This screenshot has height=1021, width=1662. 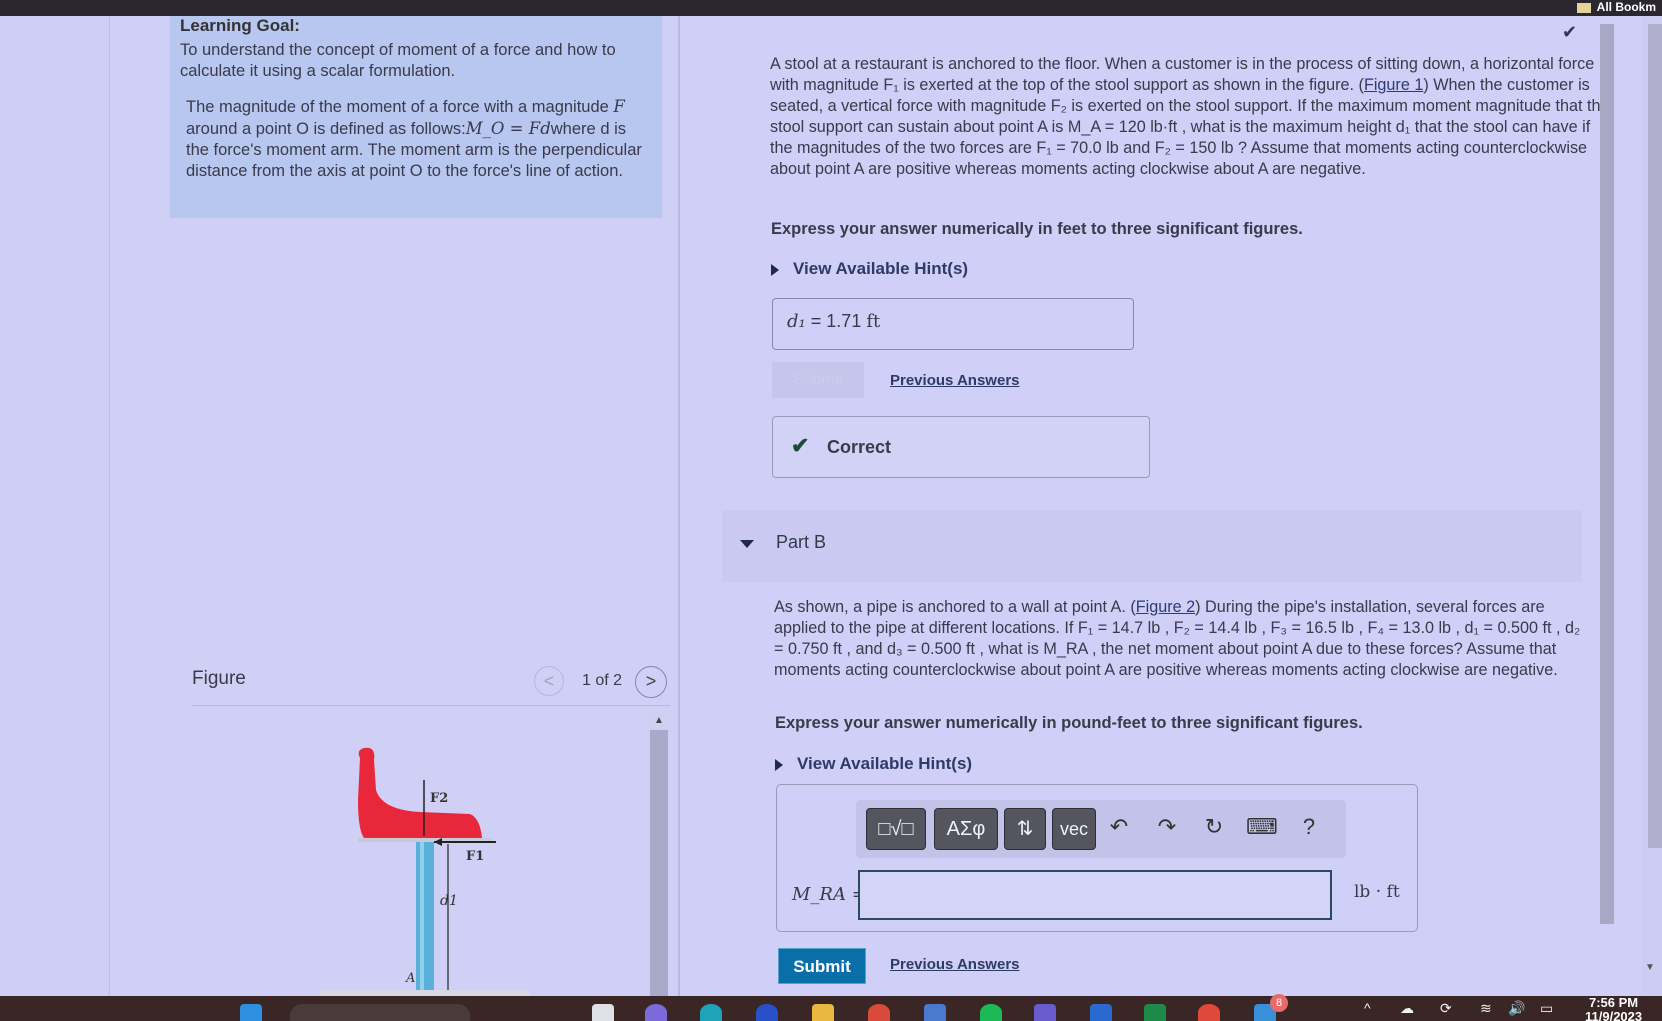 What do you see at coordinates (410, 978) in the screenshot?
I see `point-a-label: A` at bounding box center [410, 978].